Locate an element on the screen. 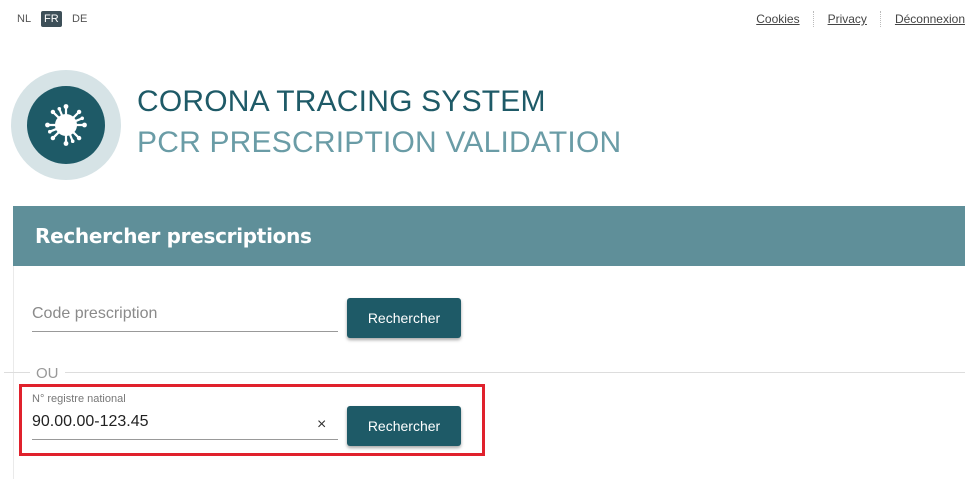  top-bar: NL FR DE Cookies Privacy Déconnexion is located at coordinates (482, 20).